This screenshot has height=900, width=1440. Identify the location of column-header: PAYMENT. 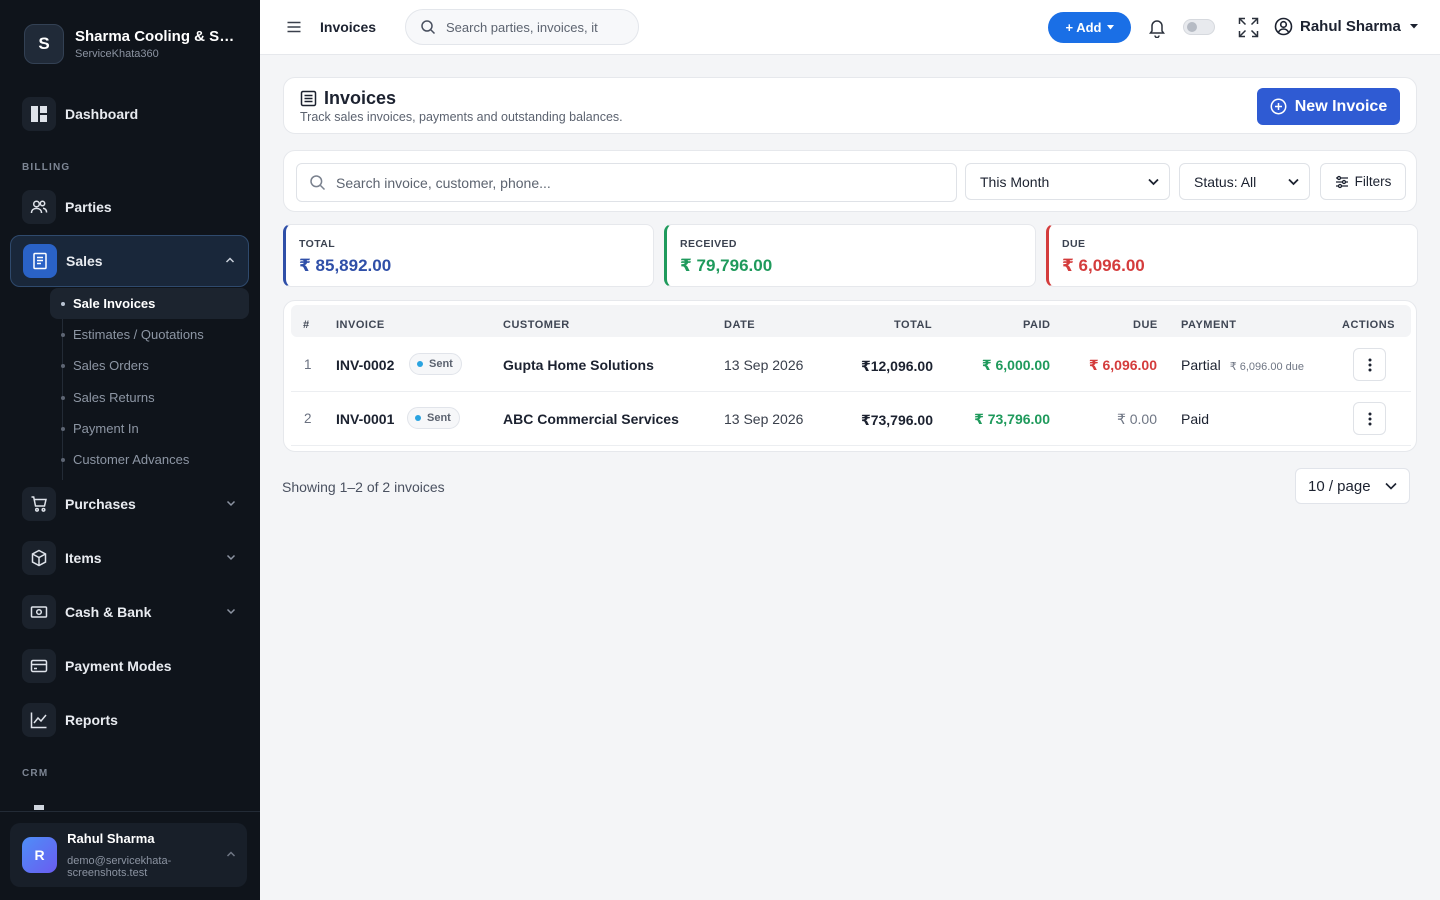
(1209, 325).